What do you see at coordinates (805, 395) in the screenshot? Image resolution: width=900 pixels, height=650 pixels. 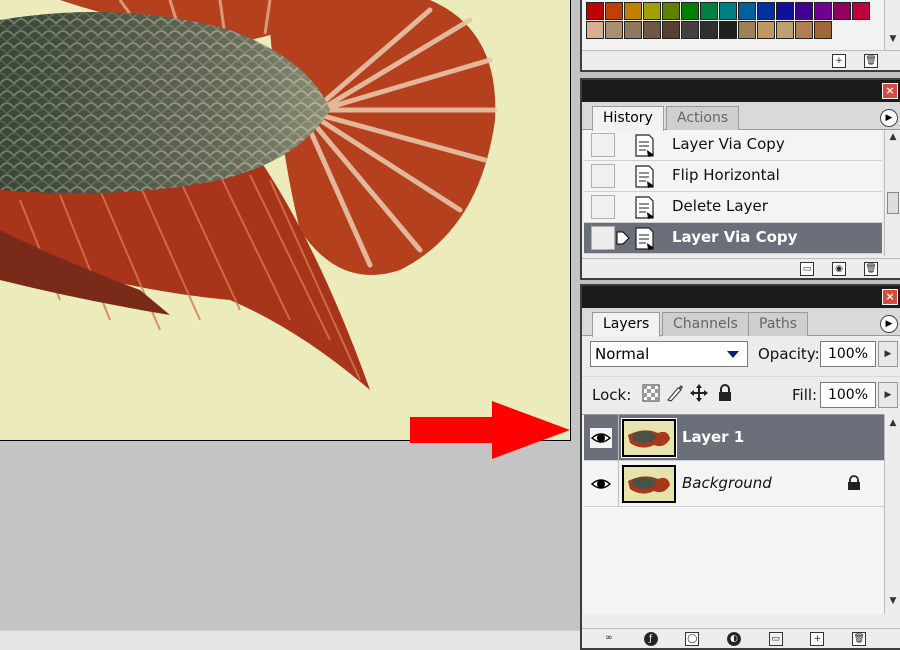 I see `fill-label: Fill:` at bounding box center [805, 395].